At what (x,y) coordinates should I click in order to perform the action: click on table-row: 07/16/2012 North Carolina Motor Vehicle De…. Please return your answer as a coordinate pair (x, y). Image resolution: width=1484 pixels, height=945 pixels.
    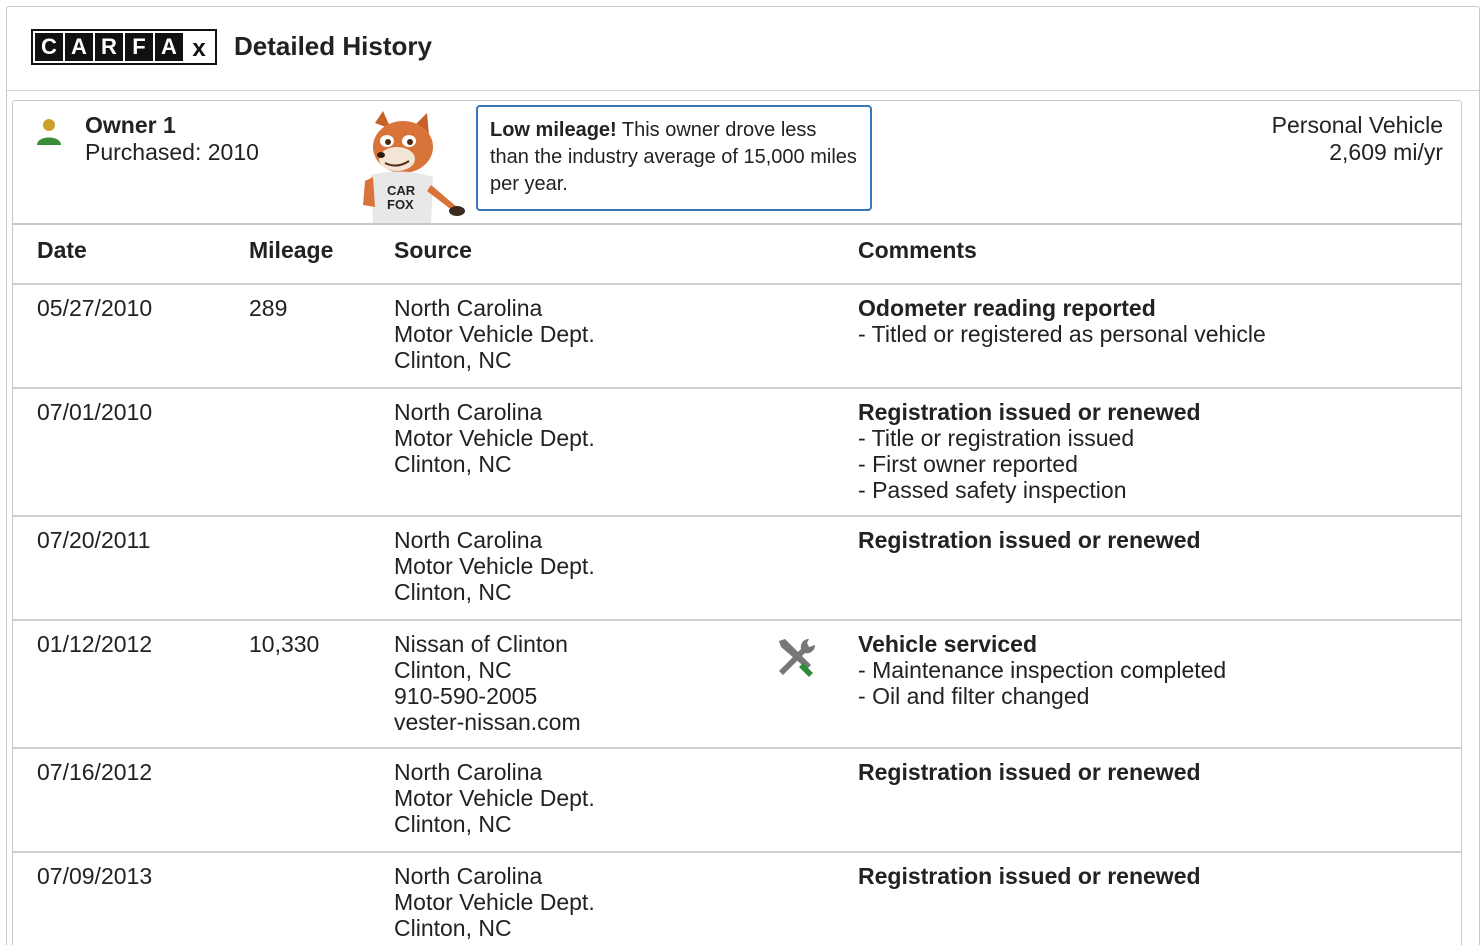
    Looking at the image, I should click on (737, 801).